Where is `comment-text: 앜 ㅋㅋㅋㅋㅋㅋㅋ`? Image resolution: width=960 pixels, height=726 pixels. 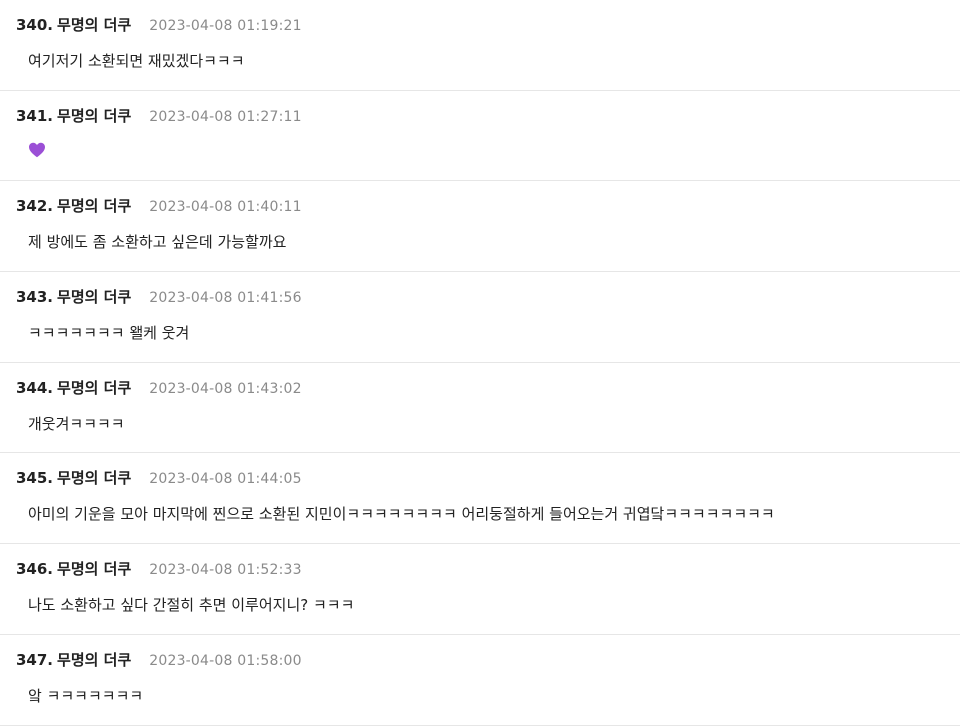 comment-text: 앜 ㅋㅋㅋㅋㅋㅋㅋ is located at coordinates (86, 695).